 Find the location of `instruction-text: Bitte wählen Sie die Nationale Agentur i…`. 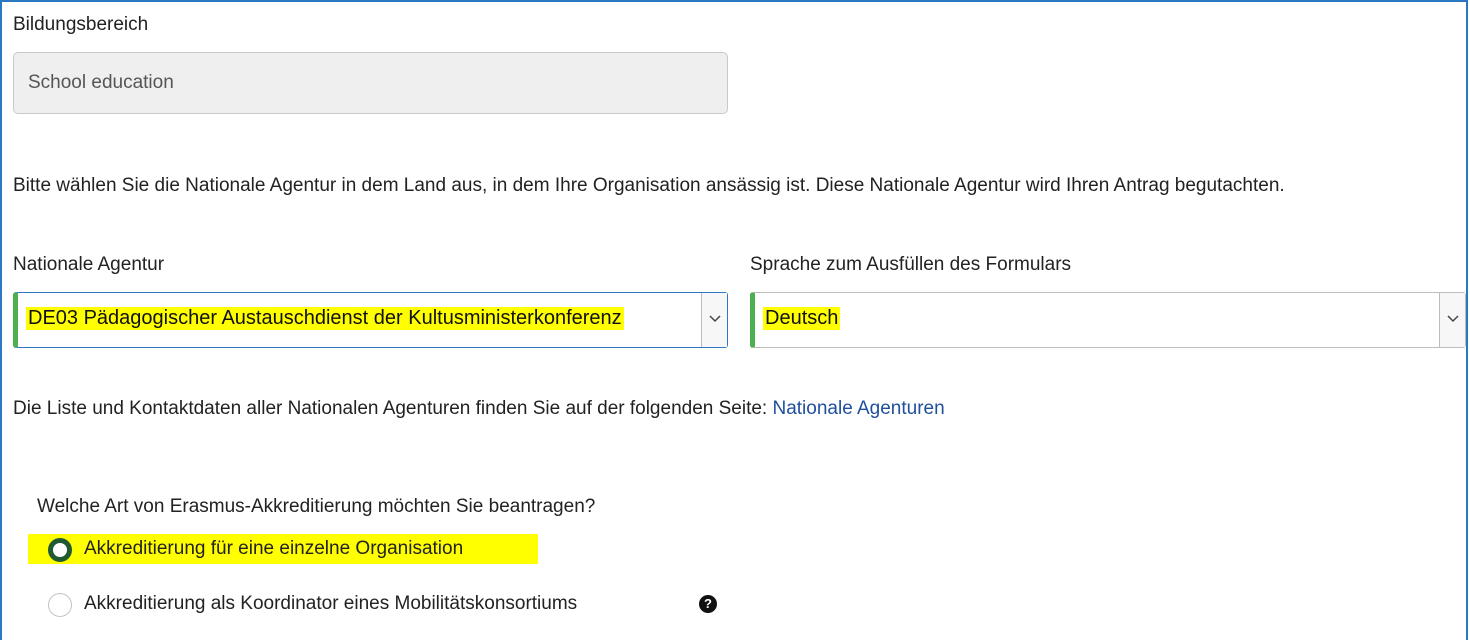

instruction-text: Bitte wählen Sie die Nationale Agentur i… is located at coordinates (649, 185).